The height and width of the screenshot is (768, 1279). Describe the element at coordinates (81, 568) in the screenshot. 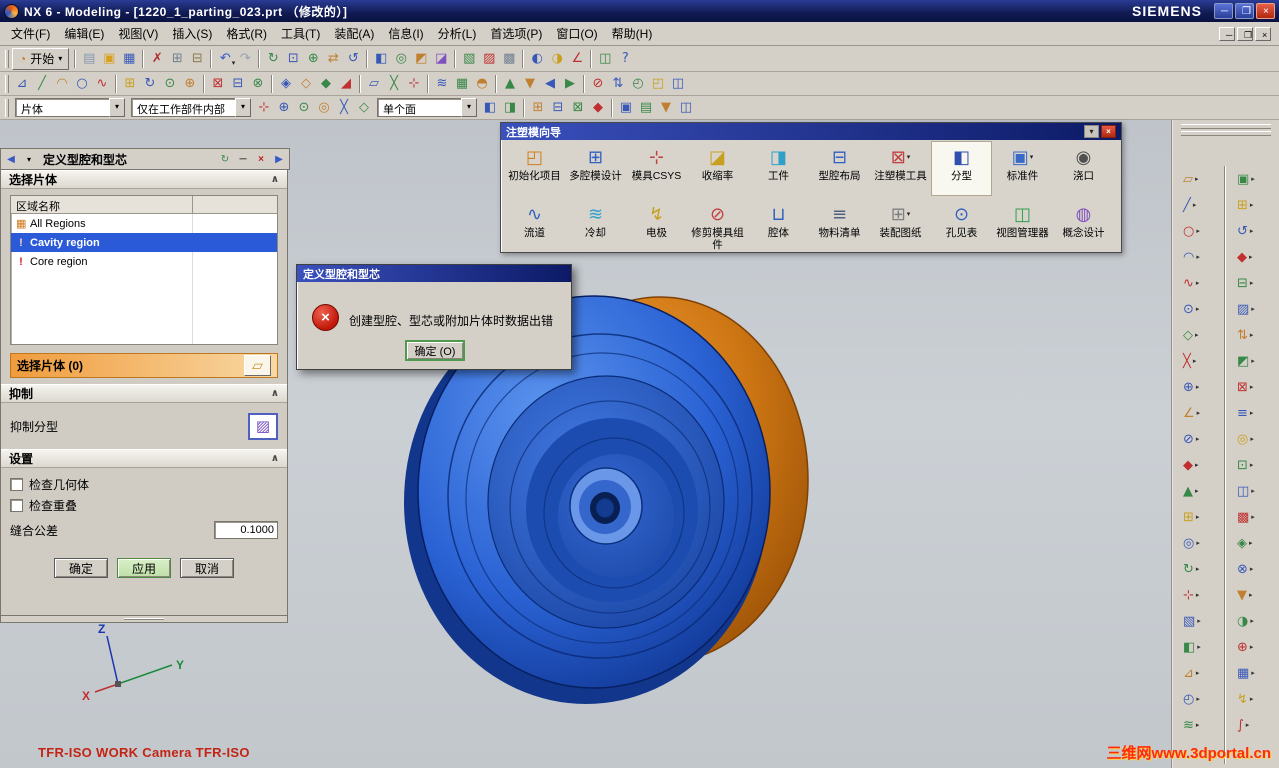

I see `ok-button: 确定` at that location.